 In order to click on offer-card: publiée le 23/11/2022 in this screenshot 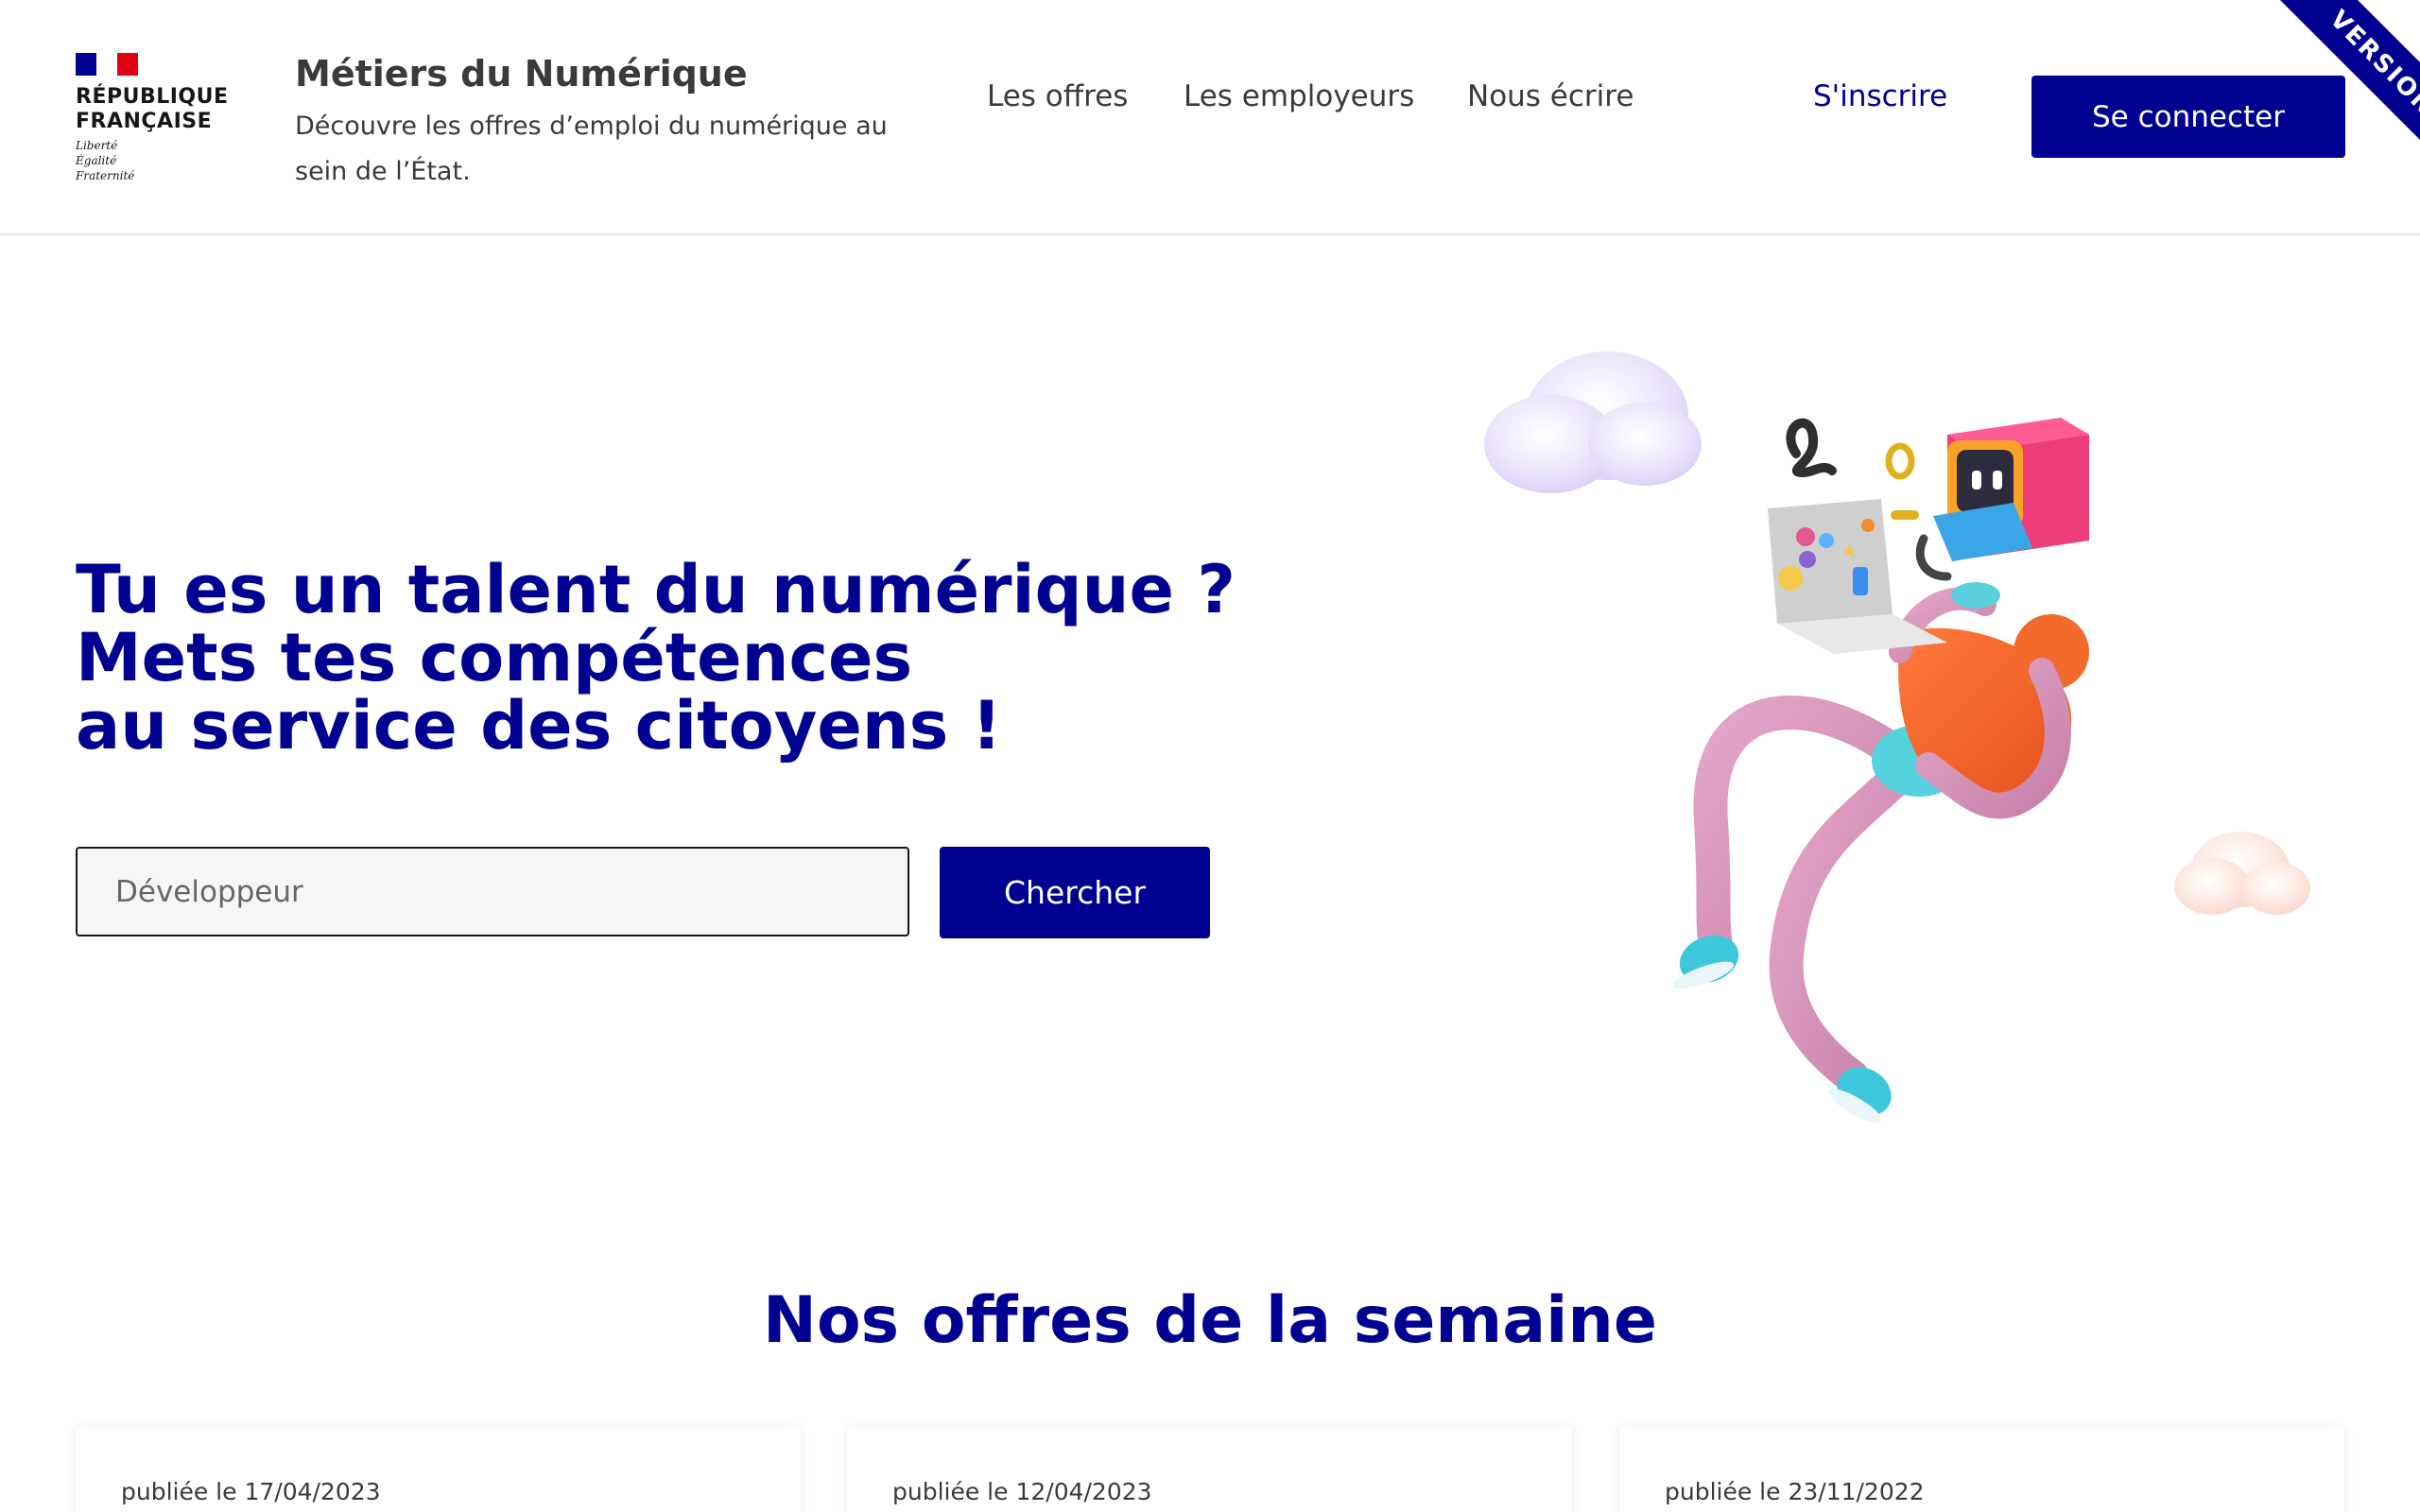, I will do `click(1982, 1469)`.